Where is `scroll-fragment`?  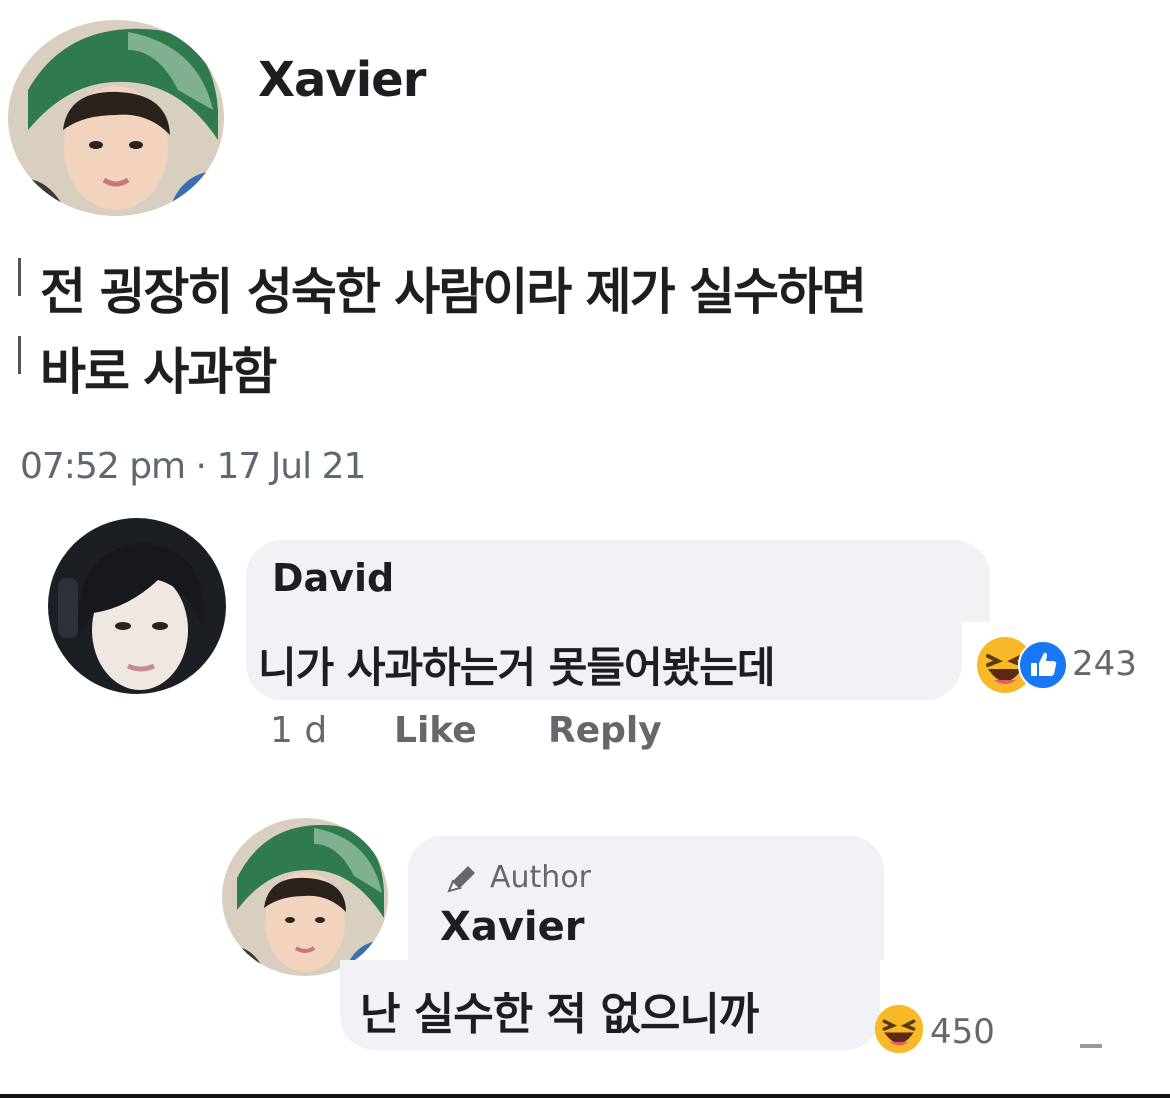 scroll-fragment is located at coordinates (1091, 1046).